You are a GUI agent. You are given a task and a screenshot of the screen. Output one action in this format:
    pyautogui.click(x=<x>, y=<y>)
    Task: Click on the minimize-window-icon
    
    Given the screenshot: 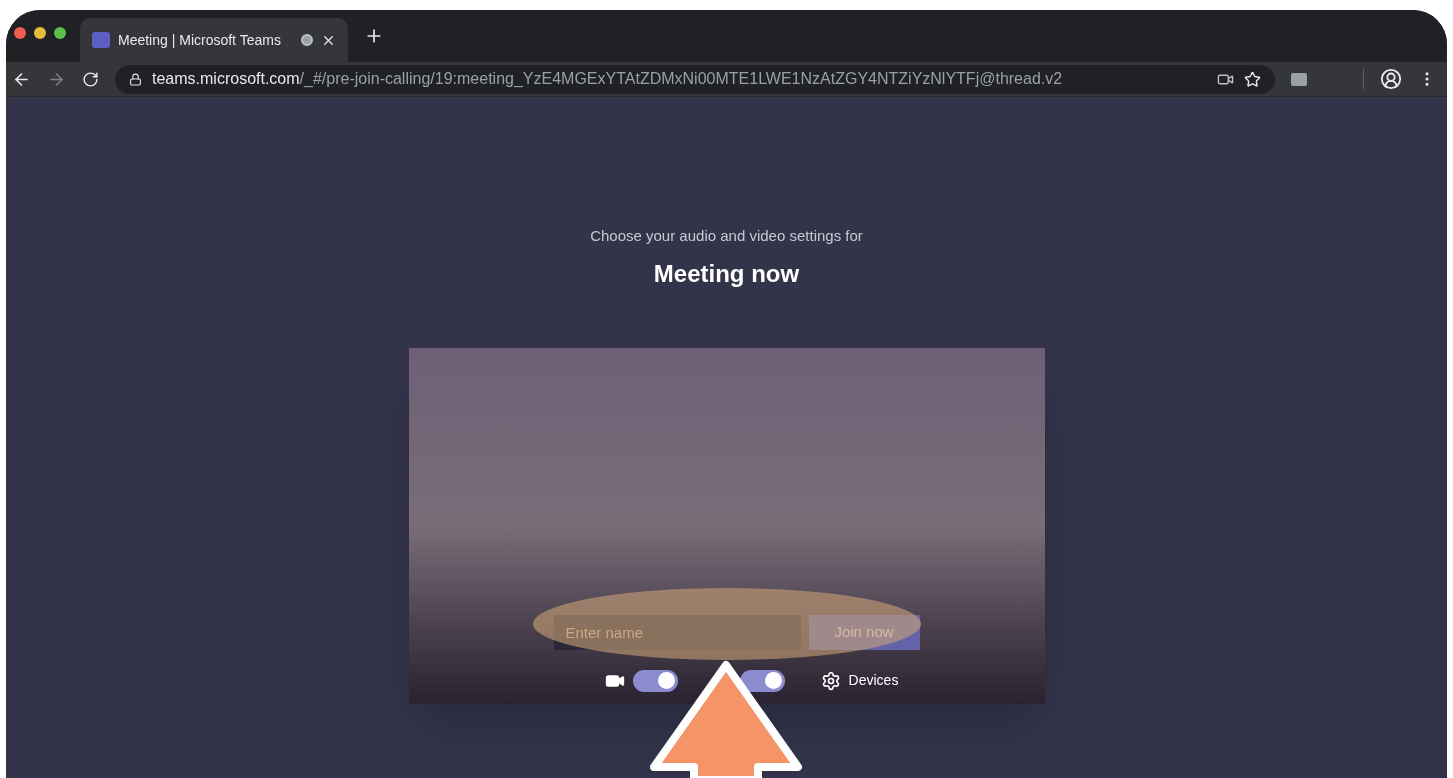 What is the action you would take?
    pyautogui.click(x=40, y=33)
    